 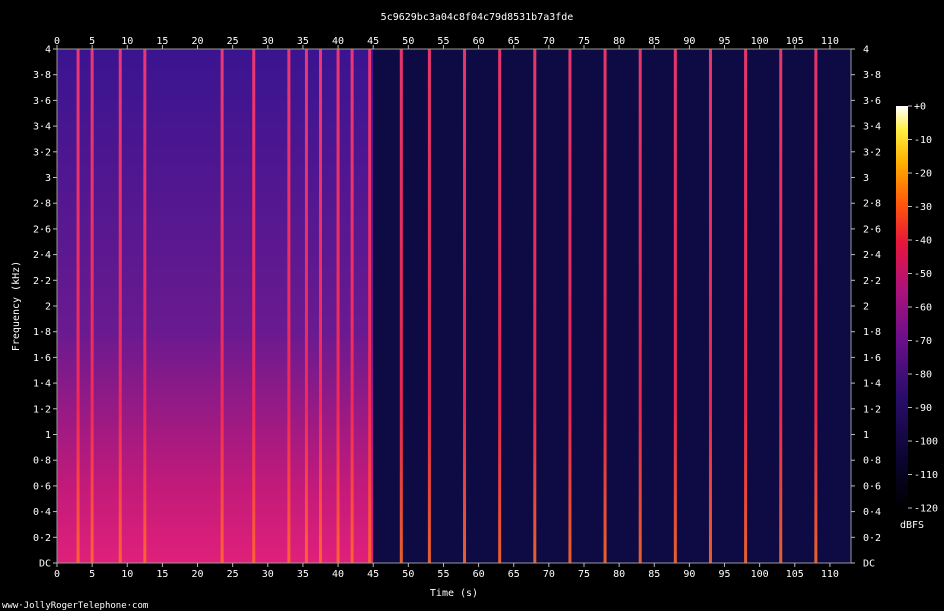 I want to click on y-left-tick-label: 3, so click(x=48, y=178).